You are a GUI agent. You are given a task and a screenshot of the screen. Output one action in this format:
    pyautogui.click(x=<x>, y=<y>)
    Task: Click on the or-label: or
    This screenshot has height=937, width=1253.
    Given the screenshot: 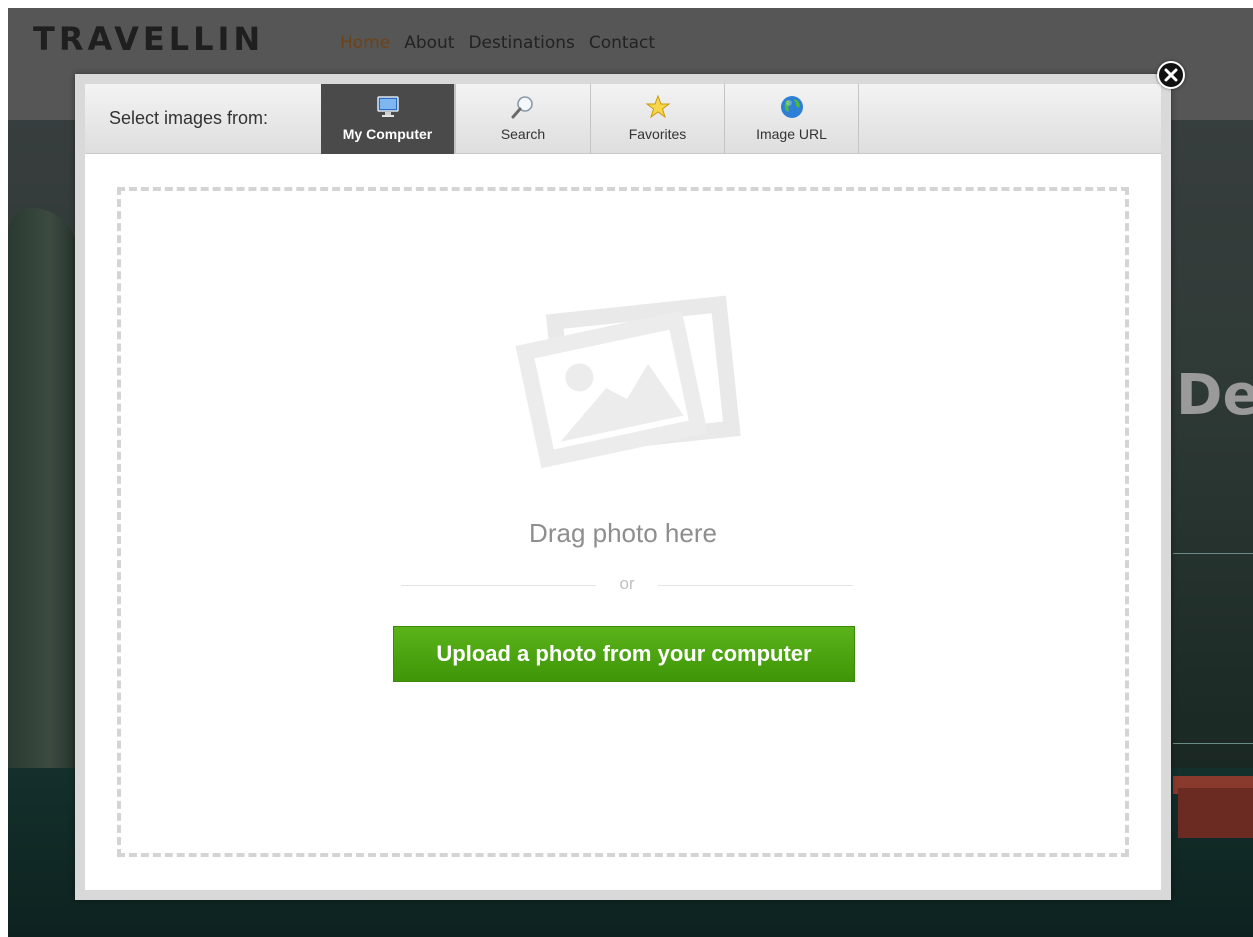 What is the action you would take?
    pyautogui.click(x=627, y=583)
    